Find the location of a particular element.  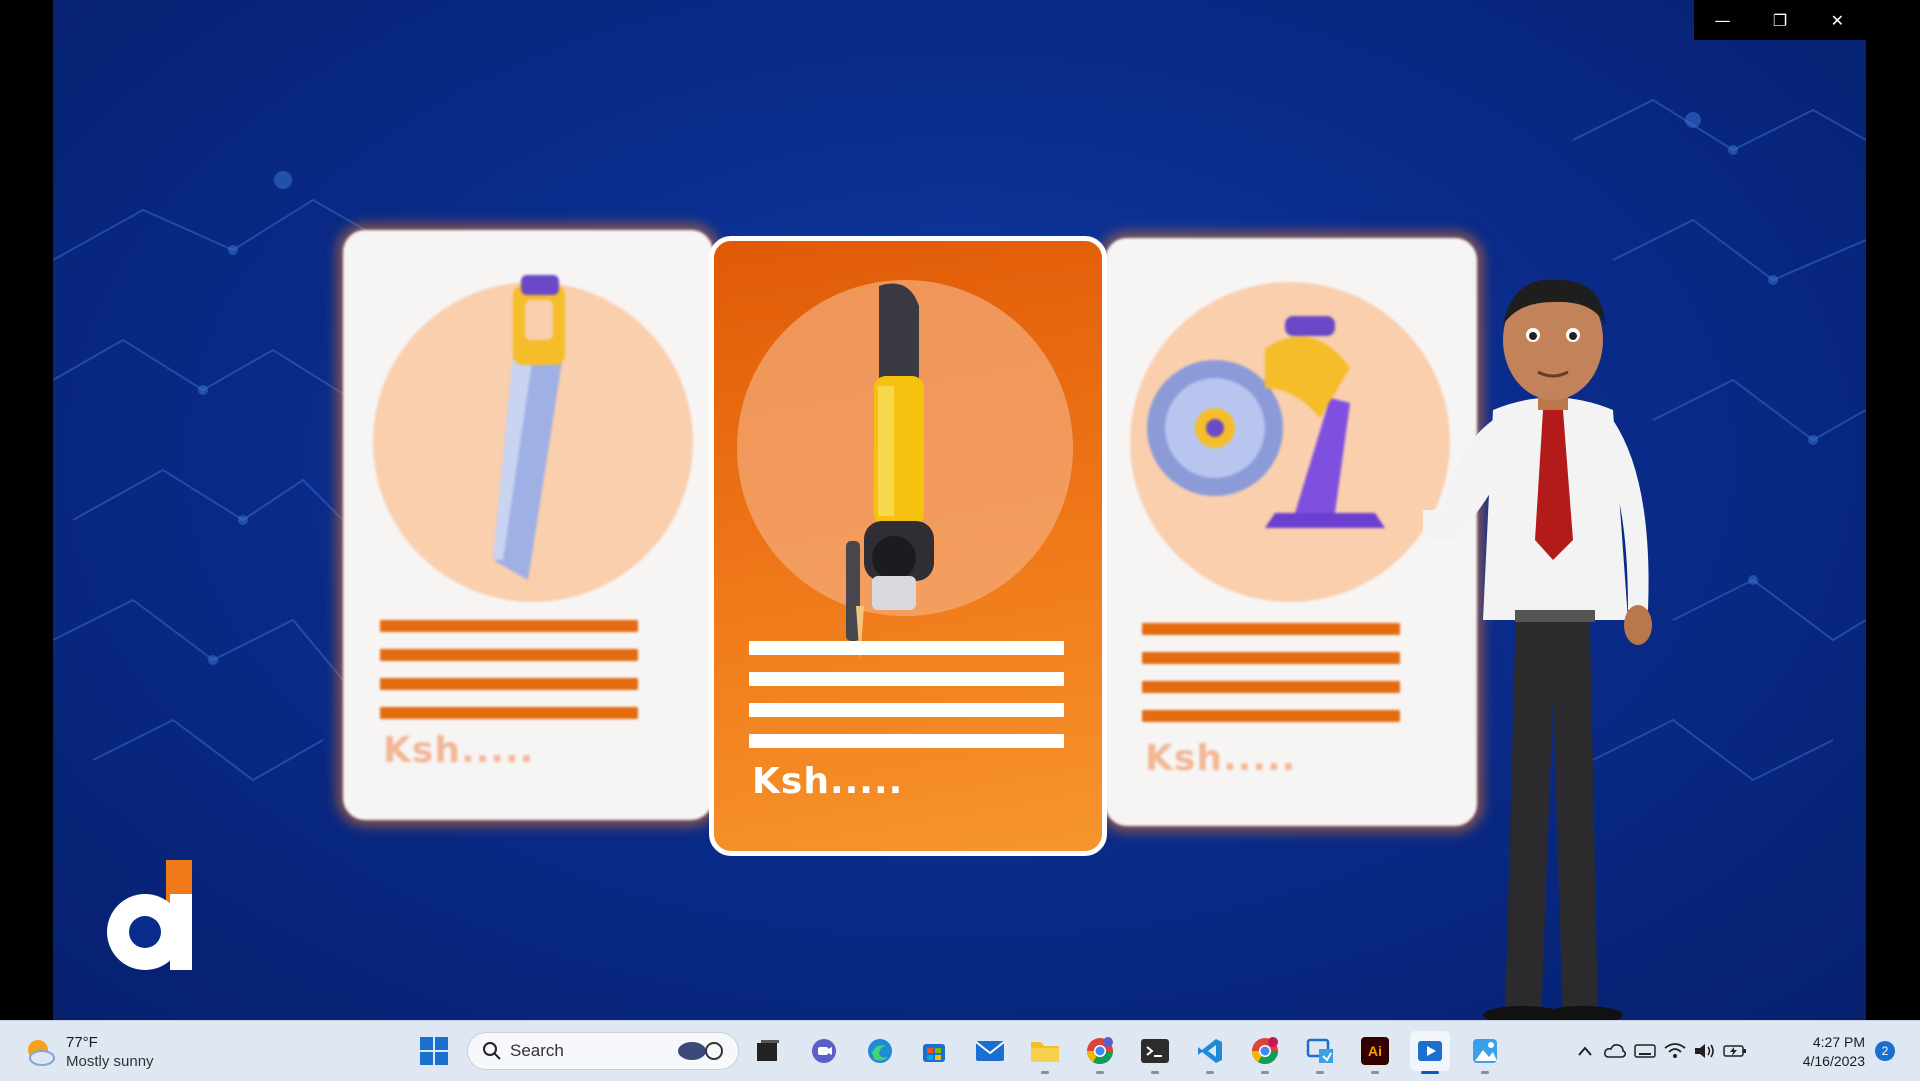

search-placeholder: Search is located at coordinates (537, 1050).